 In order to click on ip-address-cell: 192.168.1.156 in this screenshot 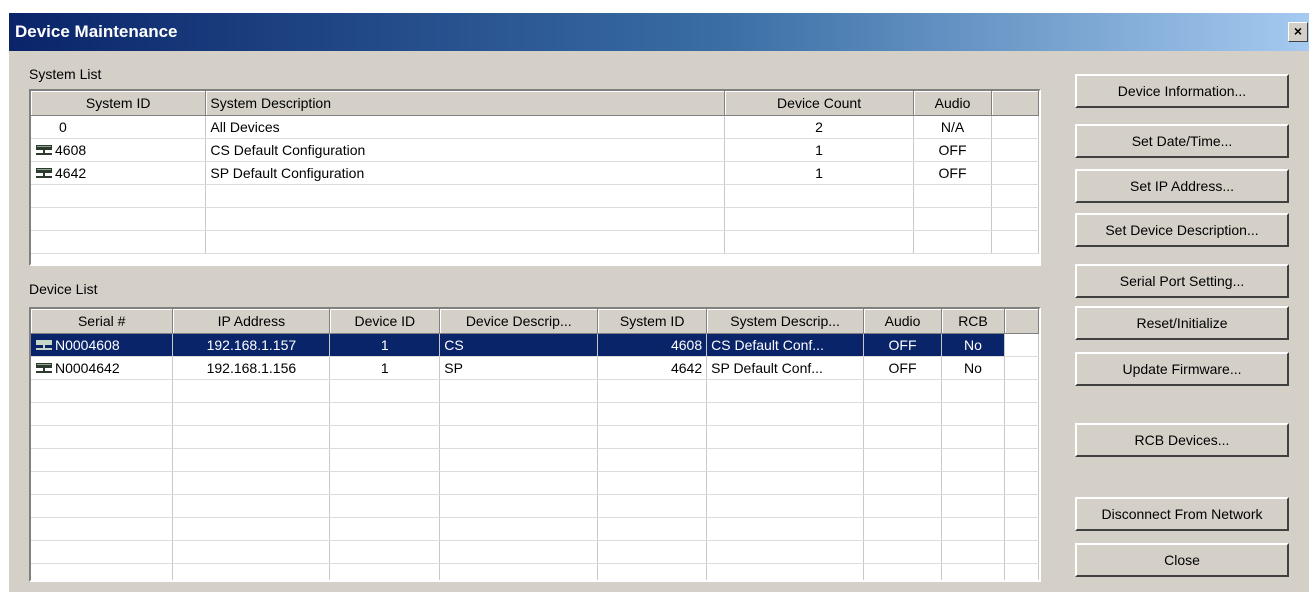, I will do `click(251, 368)`.